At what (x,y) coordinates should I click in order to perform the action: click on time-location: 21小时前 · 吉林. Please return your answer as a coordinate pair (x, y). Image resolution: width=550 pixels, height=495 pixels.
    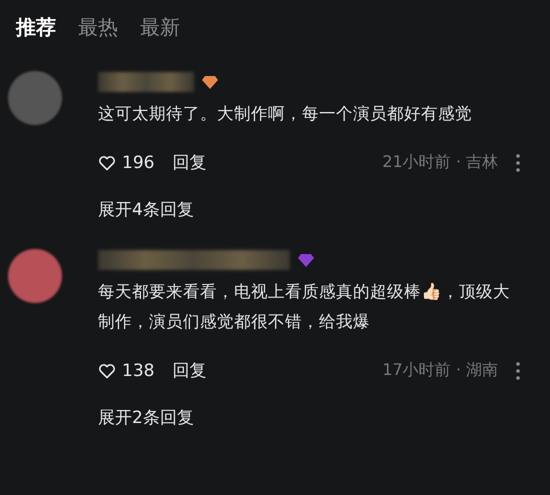
    Looking at the image, I should click on (440, 162).